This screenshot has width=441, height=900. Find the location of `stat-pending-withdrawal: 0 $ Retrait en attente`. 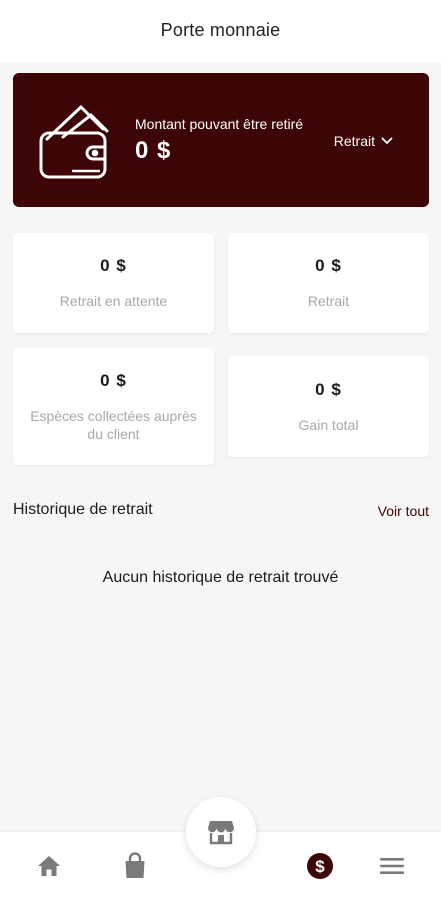

stat-pending-withdrawal: 0 $ Retrait en attente is located at coordinates (113, 283).